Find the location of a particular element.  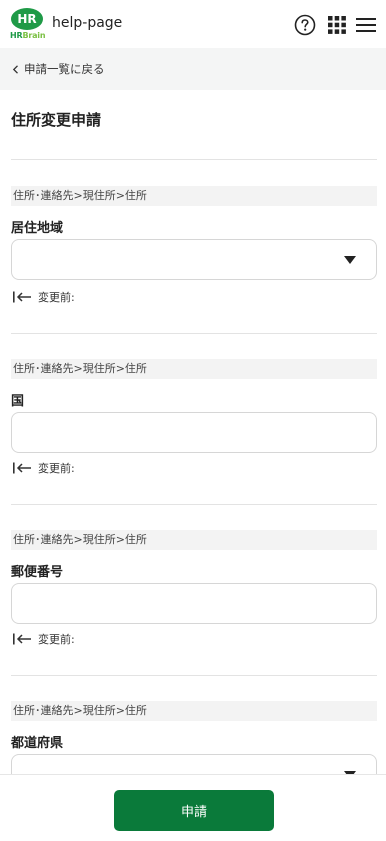

field-label-postal-code: 郵便番号 is located at coordinates (37, 572).